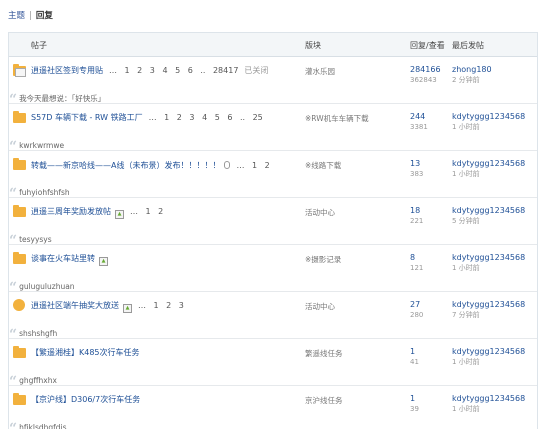 This screenshot has width=546, height=429. Describe the element at coordinates (85, 399) in the screenshot. I see `thread-title-link: 【京沪线】D306/7次行车任务` at that location.